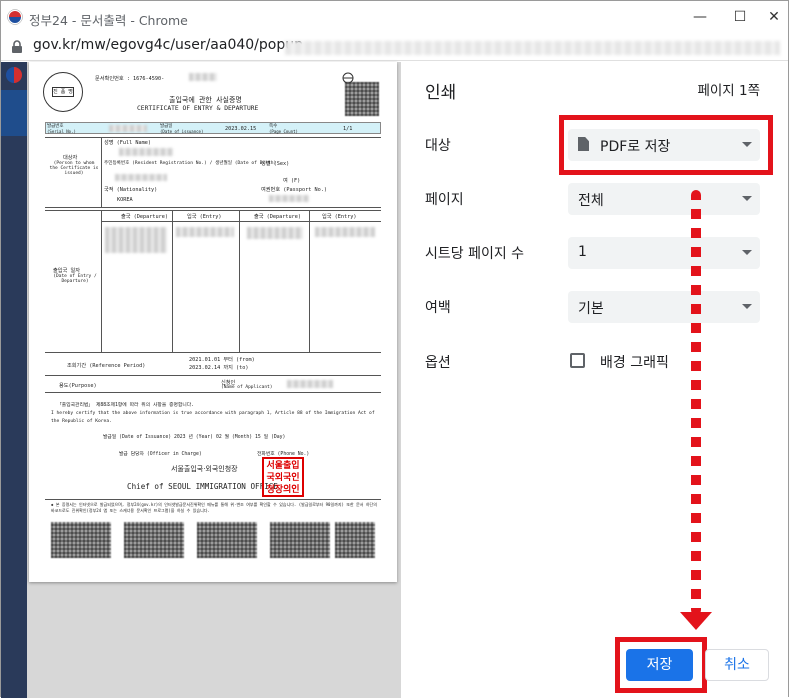  Describe the element at coordinates (664, 253) in the screenshot. I see `pages-per-sheet-select: 1` at that location.